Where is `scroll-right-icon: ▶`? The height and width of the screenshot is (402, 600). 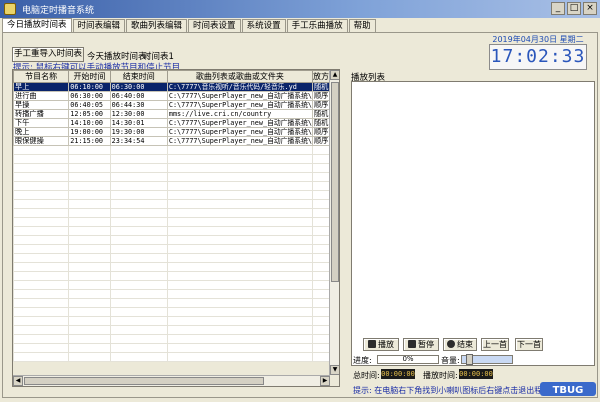
scroll-right-icon: ▶ is located at coordinates (325, 381).